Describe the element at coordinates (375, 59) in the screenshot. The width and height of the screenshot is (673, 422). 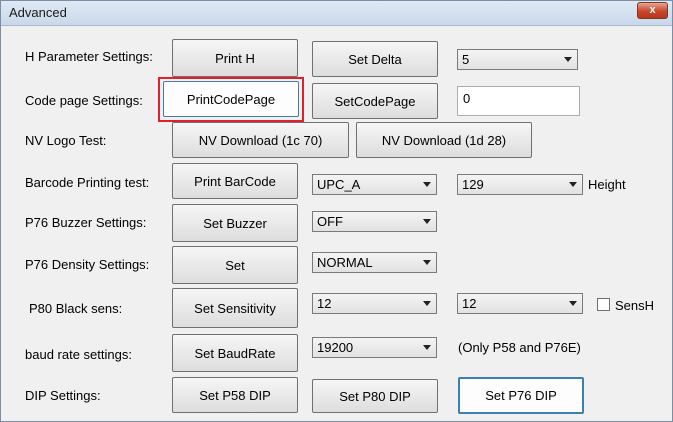
I see `set-delta-button: Set Delta` at that location.